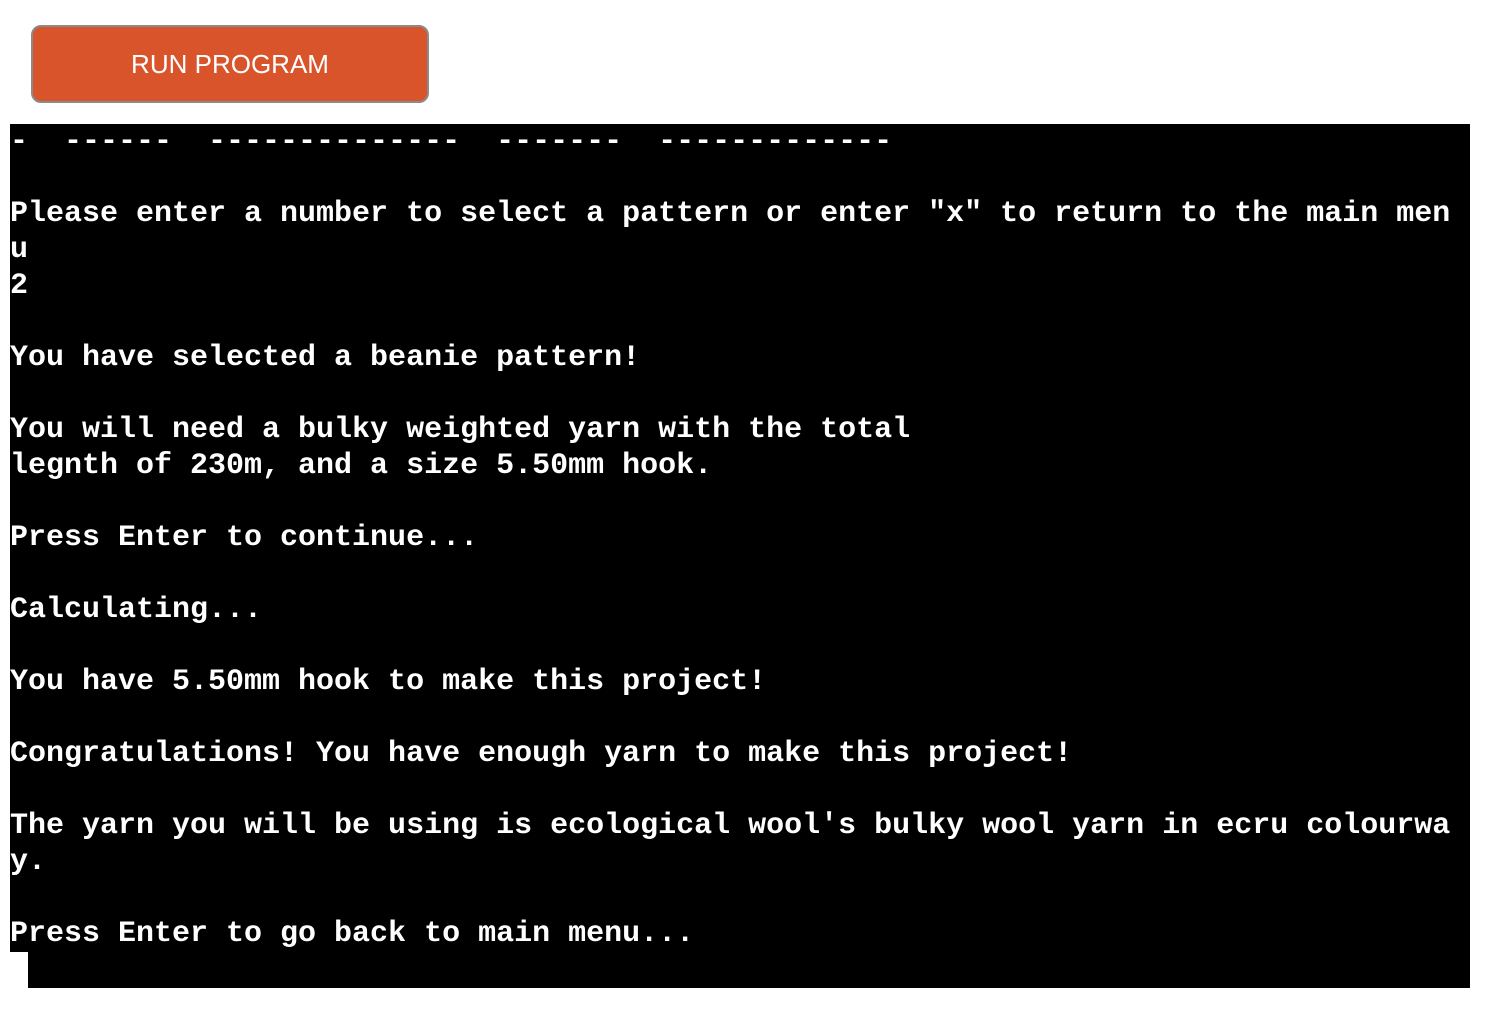 The image size is (1502, 1018). Describe the element at coordinates (230, 64) in the screenshot. I see `run-program-button: RUN PROGRAM` at that location.